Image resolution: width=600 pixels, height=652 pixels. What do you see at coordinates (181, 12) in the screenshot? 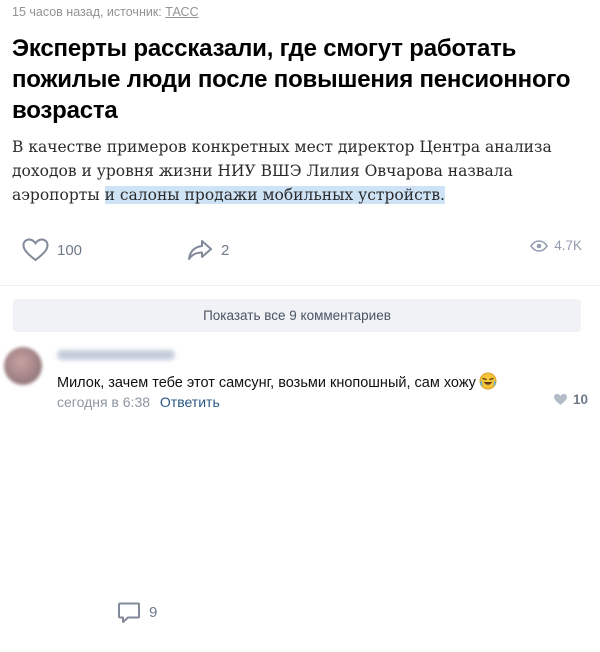
I see `source-link: ТАСС` at bounding box center [181, 12].